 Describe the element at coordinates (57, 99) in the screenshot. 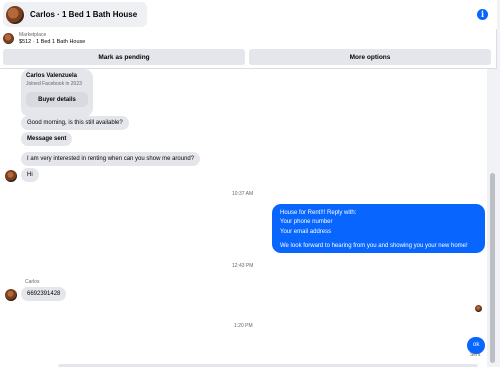

I see `buyer-details-button: Buyer details` at that location.